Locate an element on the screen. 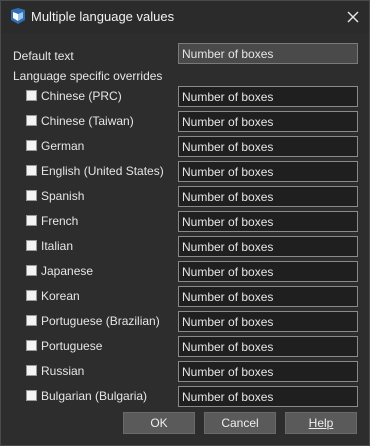 The height and width of the screenshot is (446, 370). ok-button: OK is located at coordinates (159, 423).